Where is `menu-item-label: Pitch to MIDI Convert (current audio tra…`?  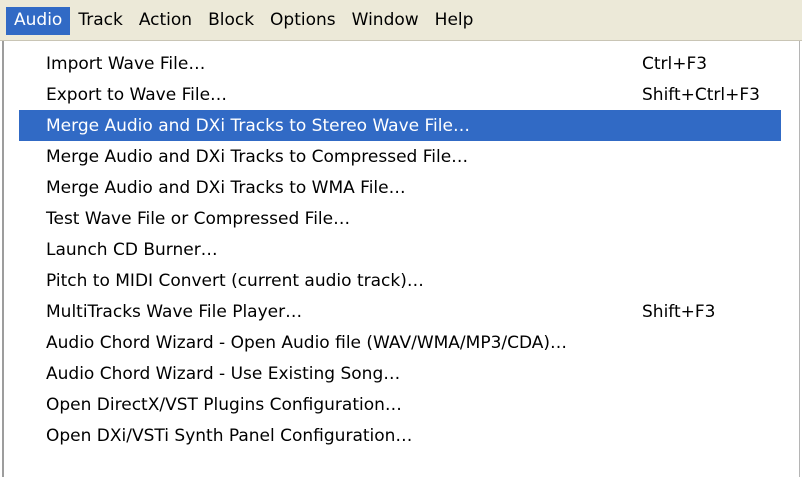
menu-item-label: Pitch to MIDI Convert (current audio tra… is located at coordinates (235, 280).